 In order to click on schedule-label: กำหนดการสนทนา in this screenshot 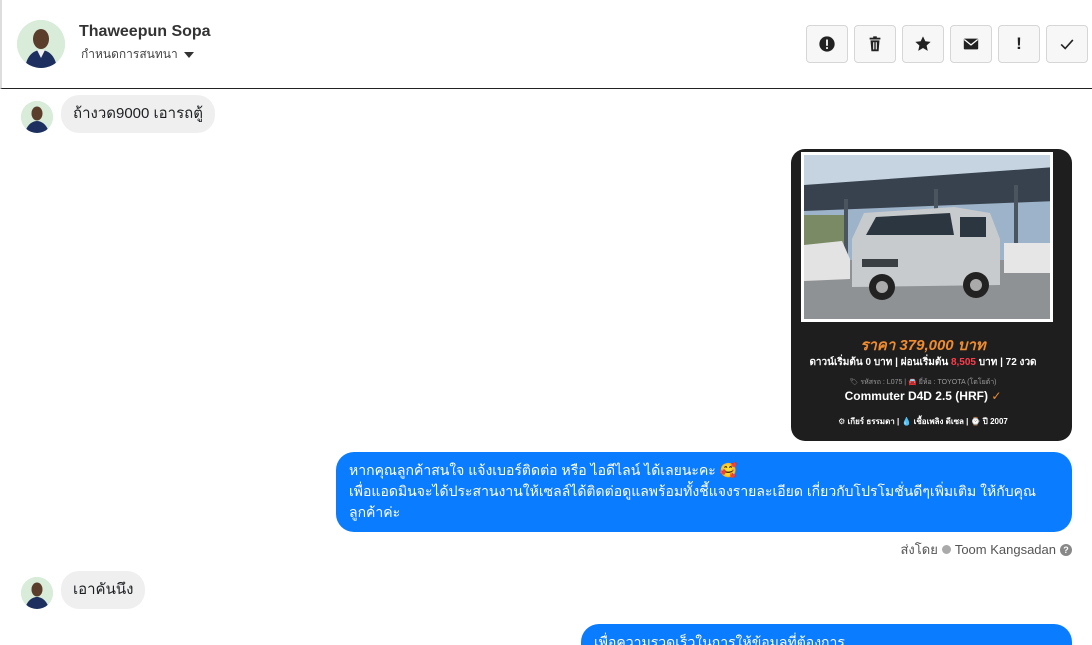, I will do `click(129, 54)`.